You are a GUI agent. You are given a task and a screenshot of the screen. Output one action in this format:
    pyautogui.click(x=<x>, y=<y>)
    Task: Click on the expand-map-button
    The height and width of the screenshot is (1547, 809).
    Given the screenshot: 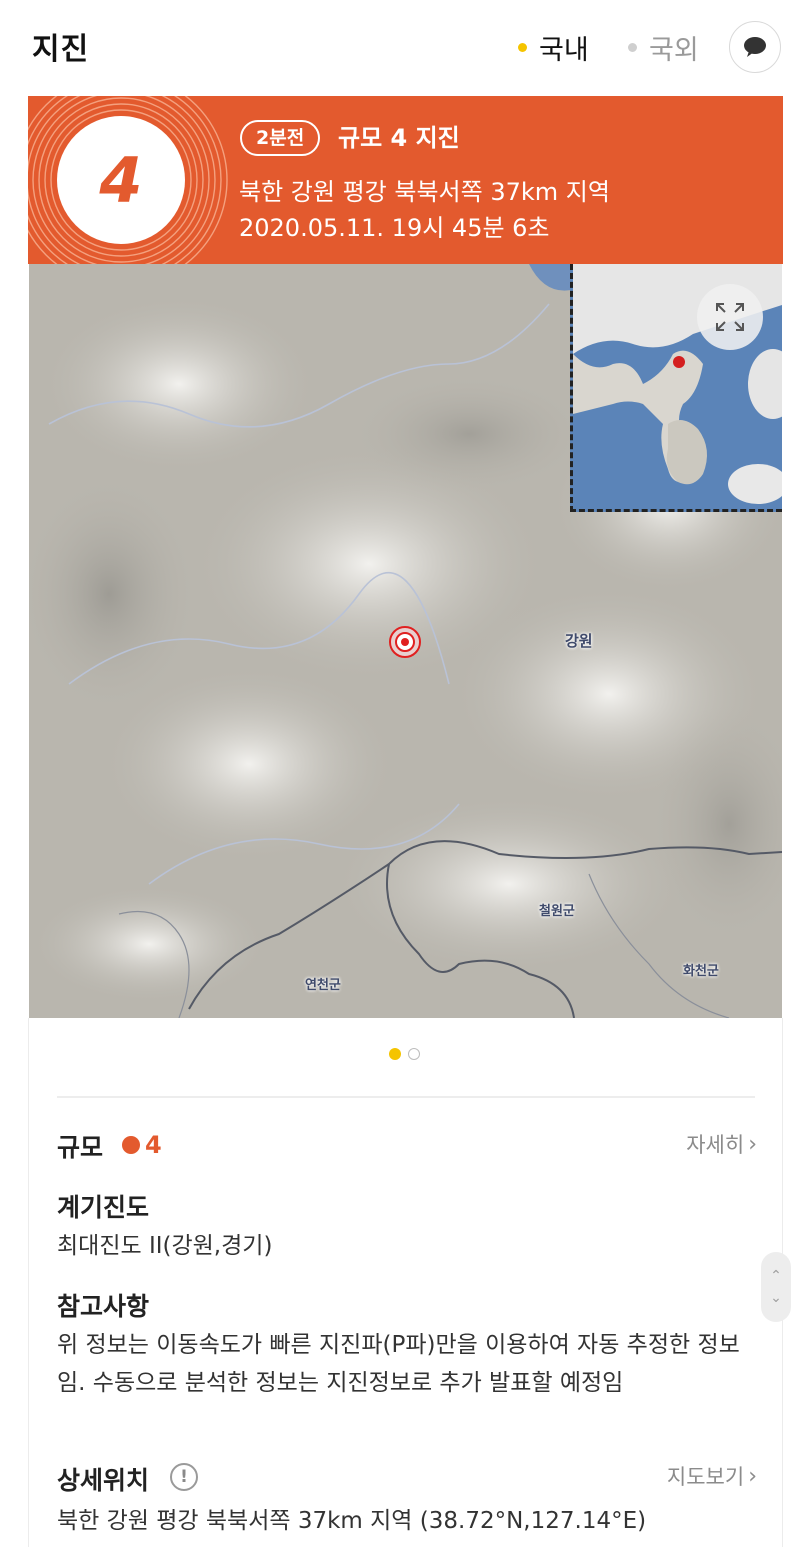 What is the action you would take?
    pyautogui.click(x=730, y=317)
    